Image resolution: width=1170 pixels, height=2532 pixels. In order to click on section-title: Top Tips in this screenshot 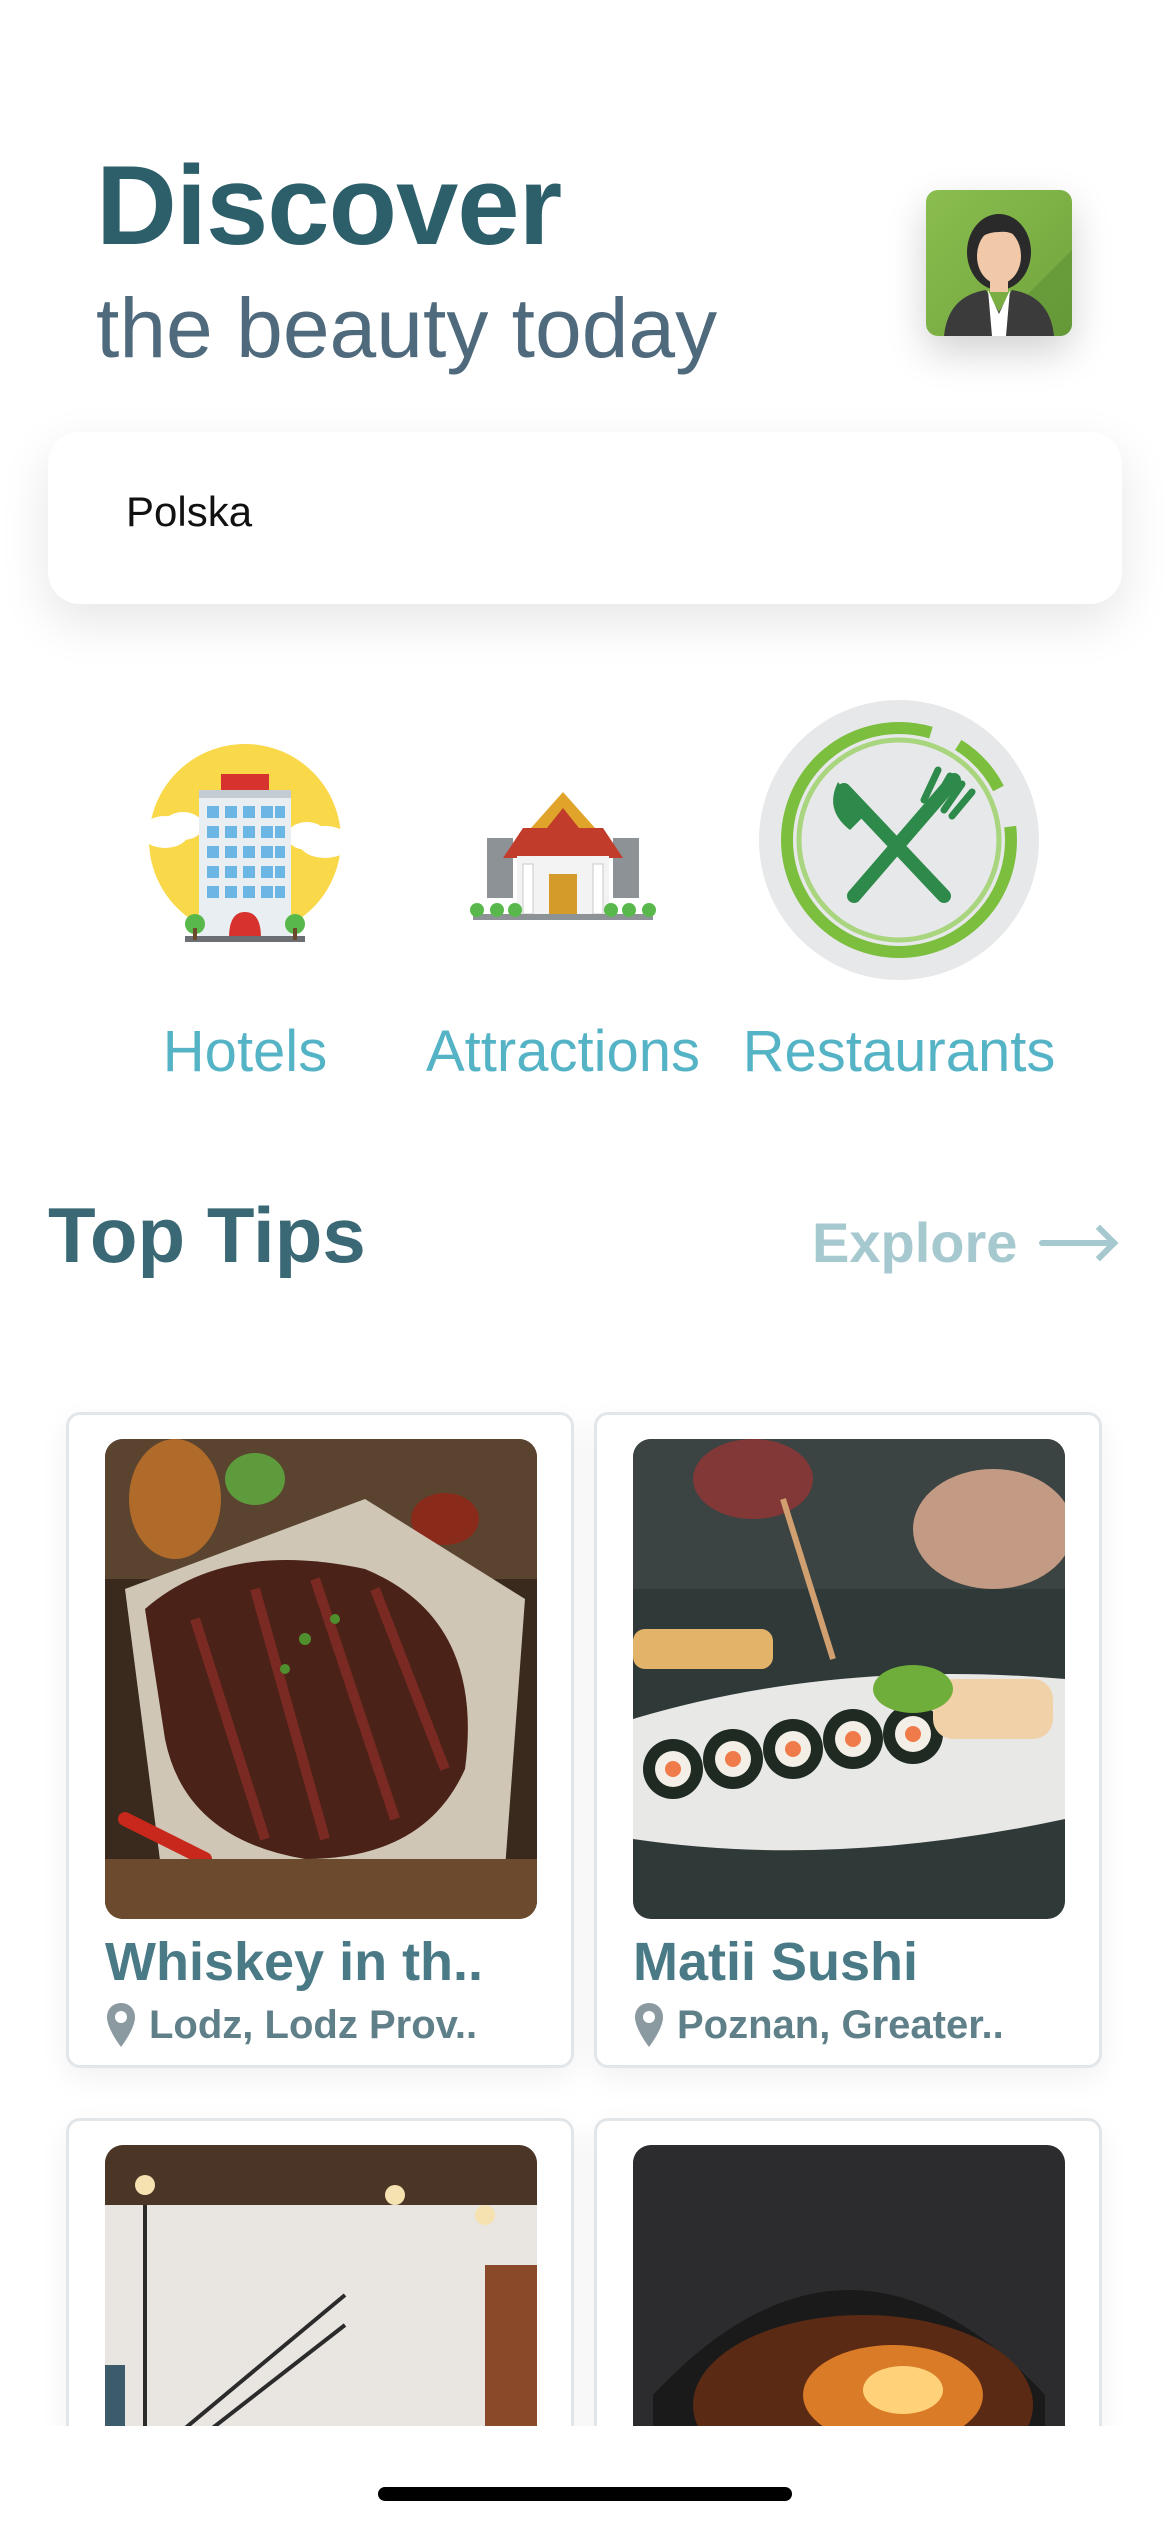, I will do `click(207, 1235)`.